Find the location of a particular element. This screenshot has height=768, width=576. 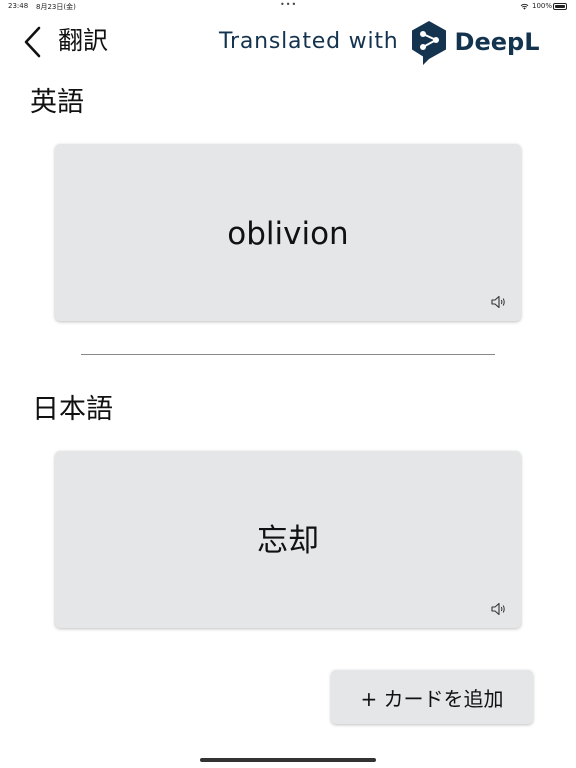

battery-percentage: 100% is located at coordinates (542, 6).